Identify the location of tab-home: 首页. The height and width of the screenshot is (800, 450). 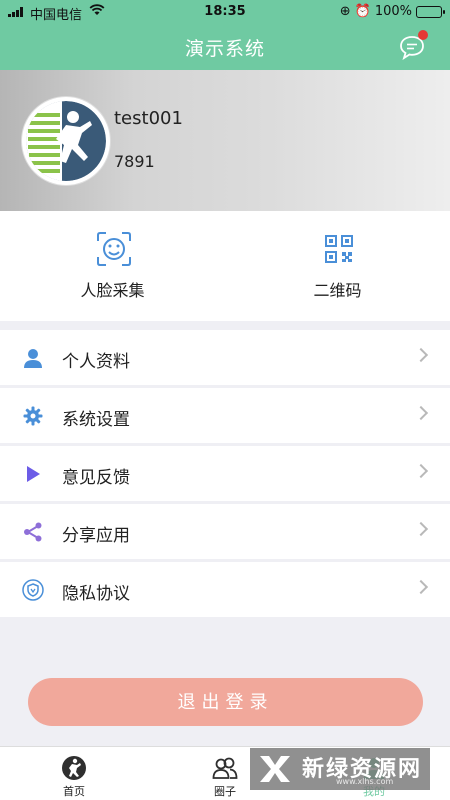
(74, 775).